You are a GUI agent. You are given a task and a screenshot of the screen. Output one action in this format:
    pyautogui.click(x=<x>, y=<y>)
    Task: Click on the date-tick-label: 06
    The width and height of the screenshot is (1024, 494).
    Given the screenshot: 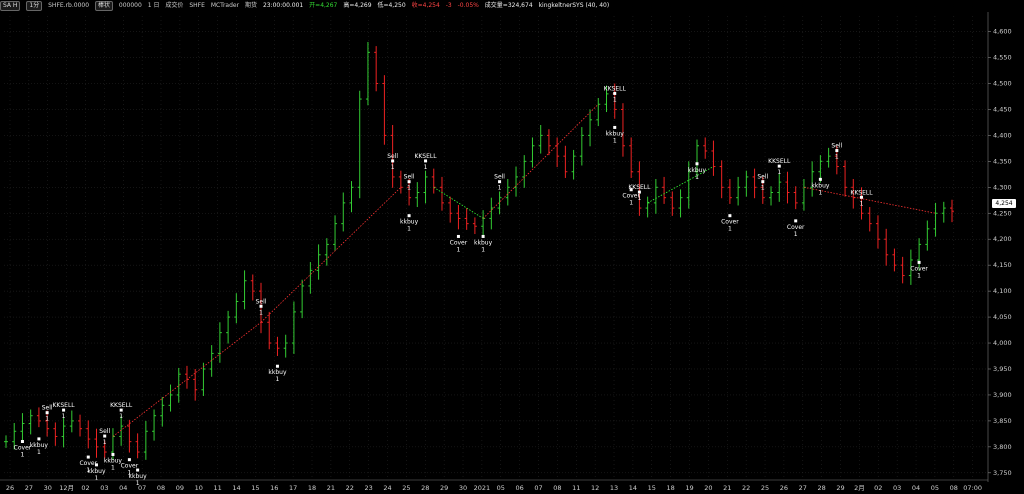 What is the action you would take?
    pyautogui.click(x=520, y=488)
    